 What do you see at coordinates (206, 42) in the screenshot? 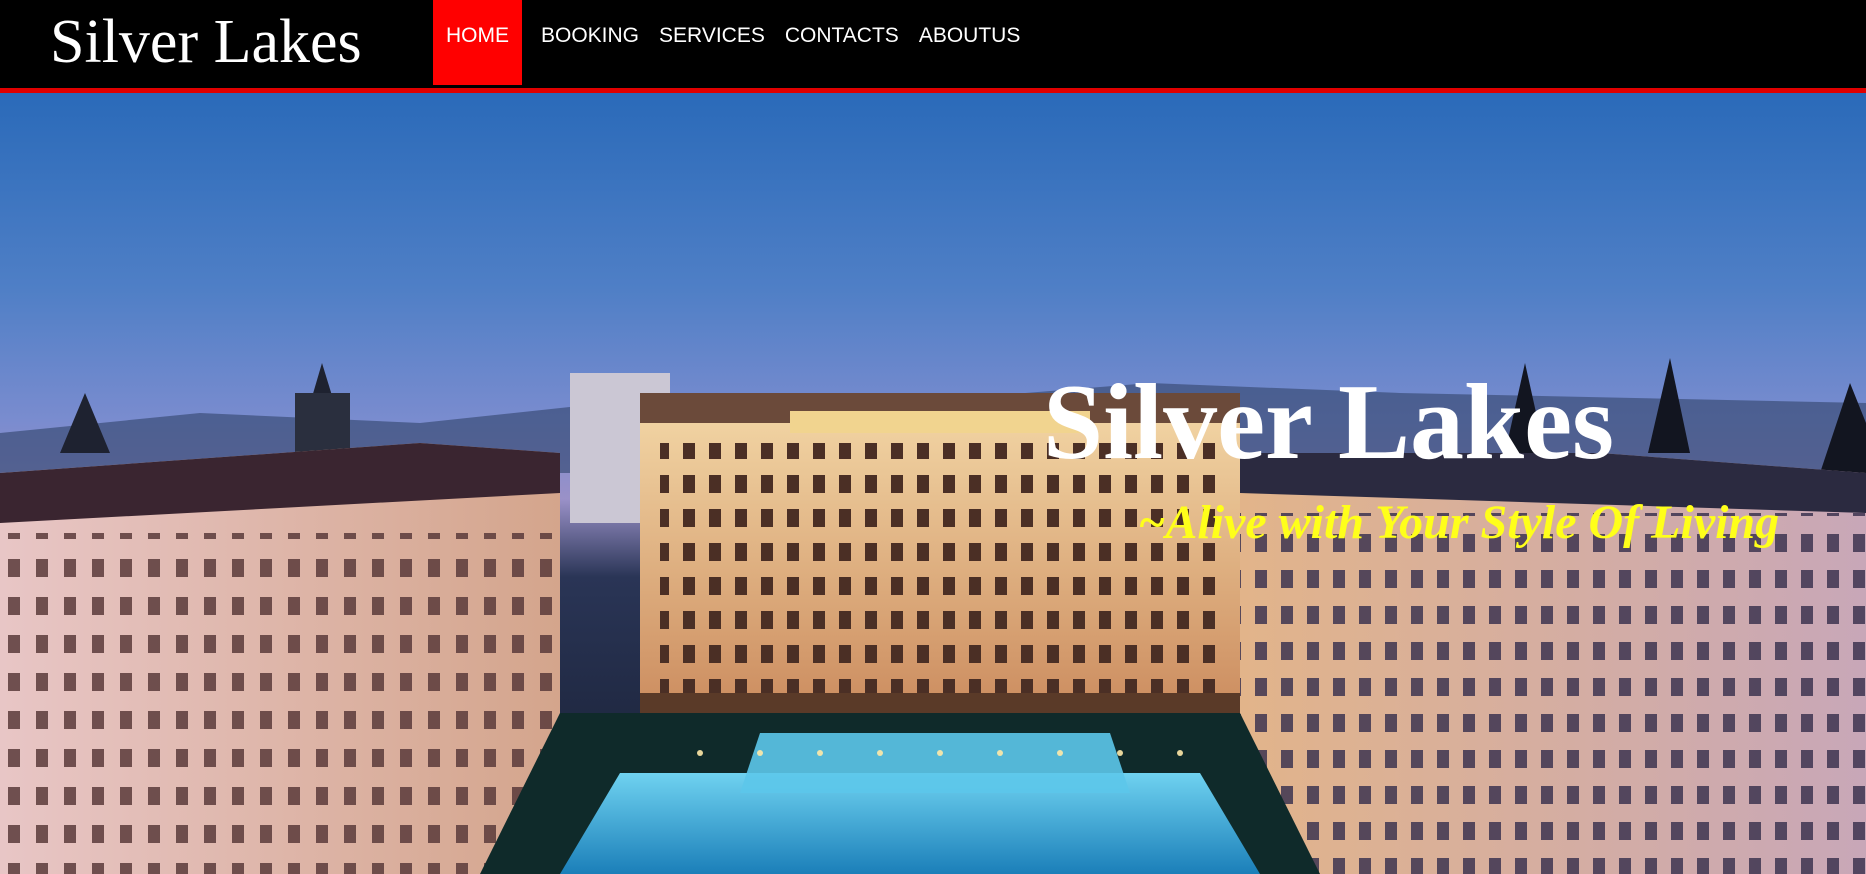
I see `site-logo: Silver Lakes` at bounding box center [206, 42].